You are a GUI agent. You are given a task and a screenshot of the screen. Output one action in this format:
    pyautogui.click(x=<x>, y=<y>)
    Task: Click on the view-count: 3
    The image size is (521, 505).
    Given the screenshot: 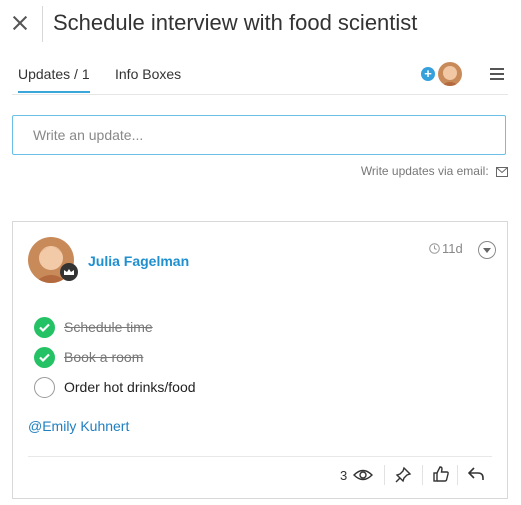 What is the action you would take?
    pyautogui.click(x=344, y=475)
    